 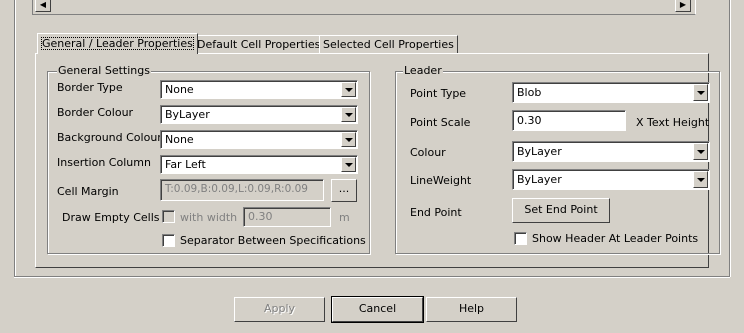 I want to click on cancel-button: Cancel, so click(x=377, y=309).